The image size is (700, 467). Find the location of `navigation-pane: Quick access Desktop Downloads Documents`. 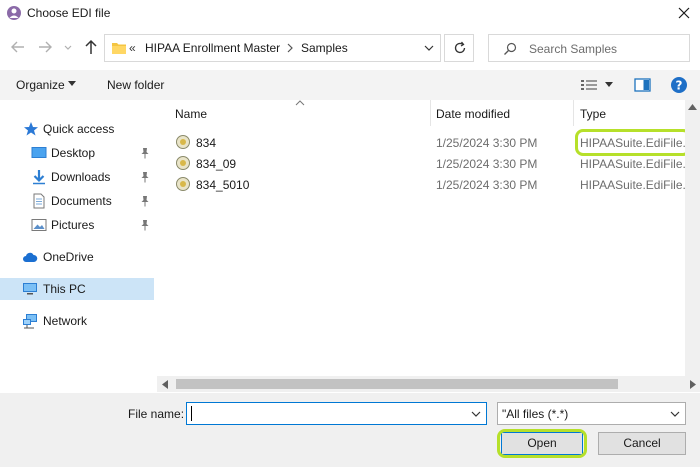

navigation-pane: Quick access Desktop Downloads Documents is located at coordinates (78, 246).